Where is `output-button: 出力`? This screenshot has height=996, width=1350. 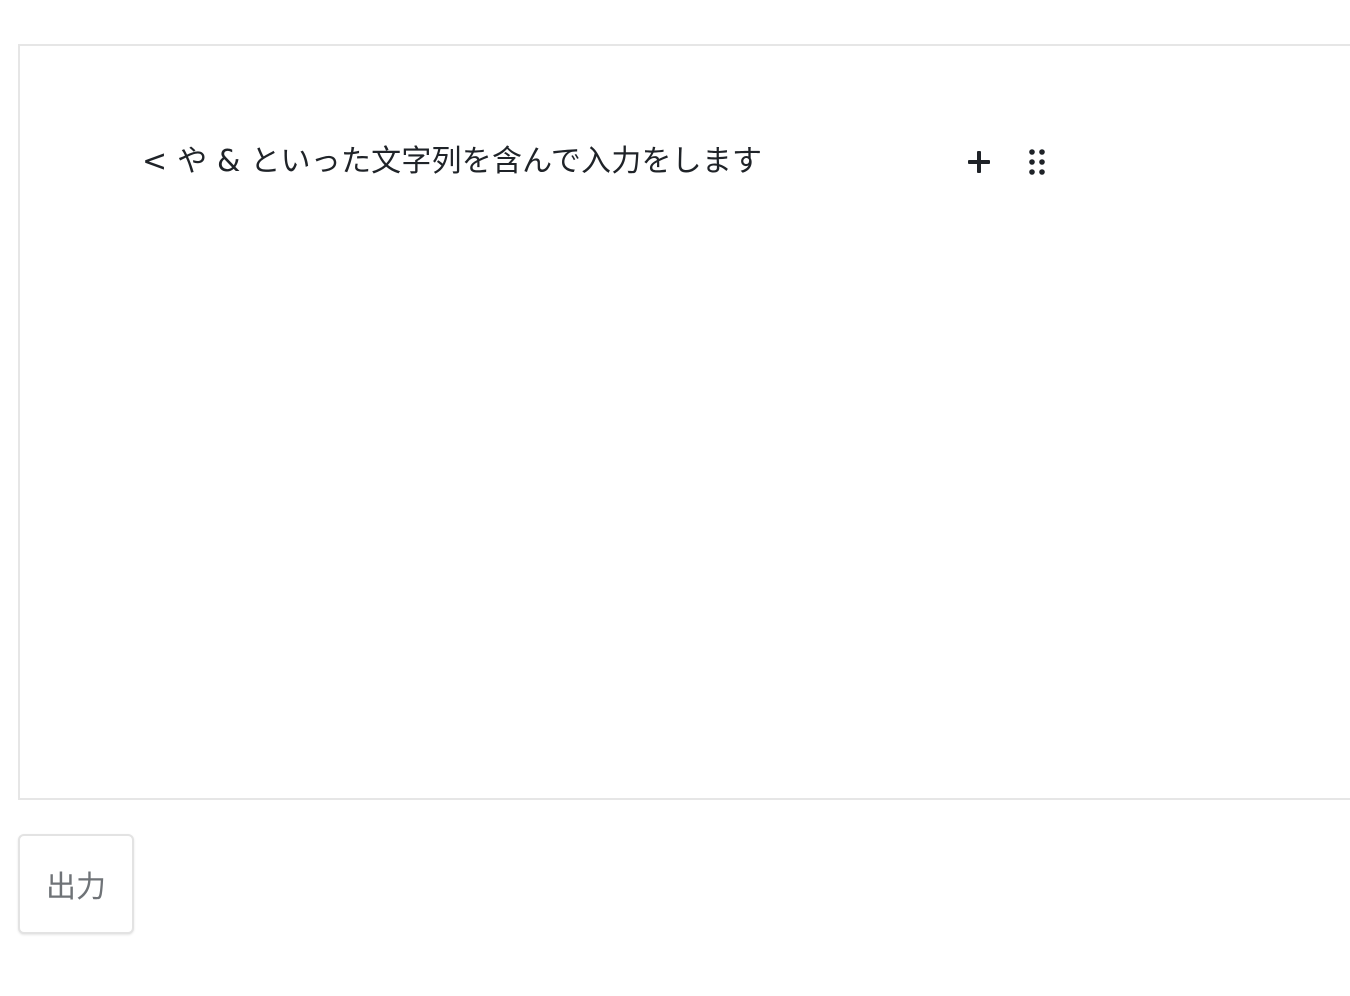
output-button: 出力 is located at coordinates (76, 884).